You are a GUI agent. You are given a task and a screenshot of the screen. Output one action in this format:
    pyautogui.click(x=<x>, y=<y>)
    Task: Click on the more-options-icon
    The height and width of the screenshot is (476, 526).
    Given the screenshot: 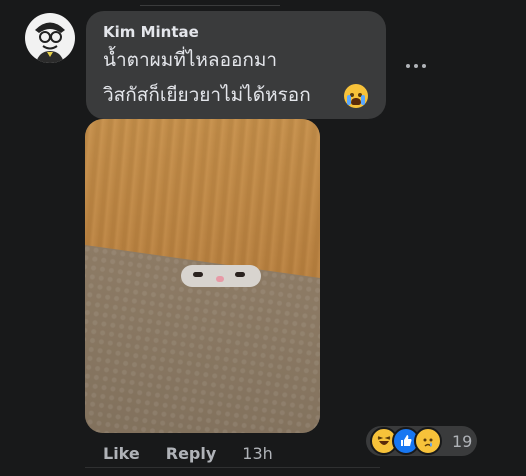 What is the action you would take?
    pyautogui.click(x=416, y=66)
    